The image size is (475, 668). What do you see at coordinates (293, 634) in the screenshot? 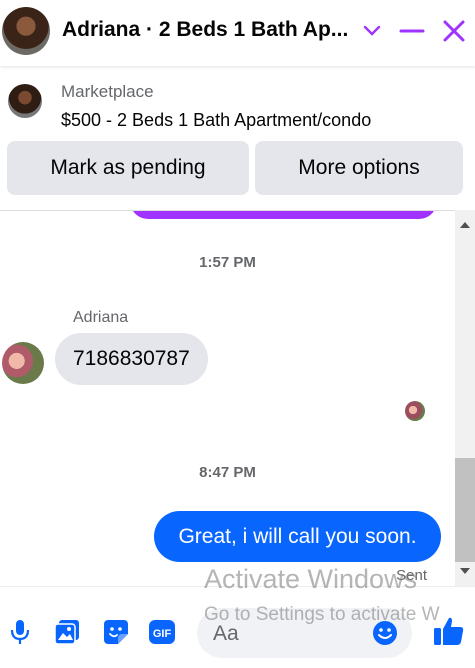
I see `message-input` at bounding box center [293, 634].